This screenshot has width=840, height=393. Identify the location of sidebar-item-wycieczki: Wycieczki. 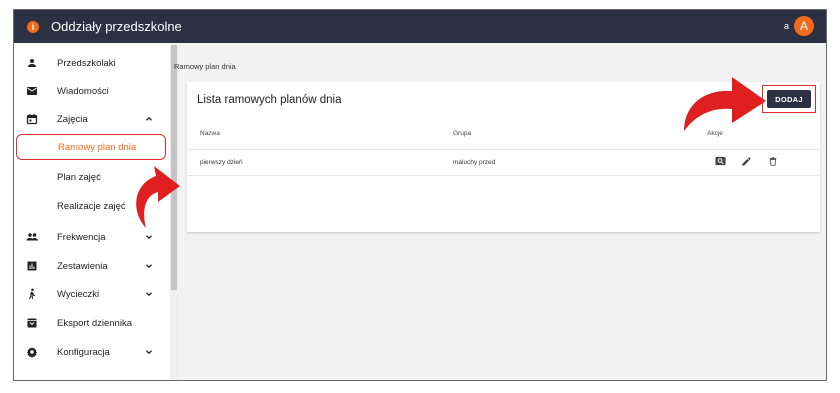
(91, 294).